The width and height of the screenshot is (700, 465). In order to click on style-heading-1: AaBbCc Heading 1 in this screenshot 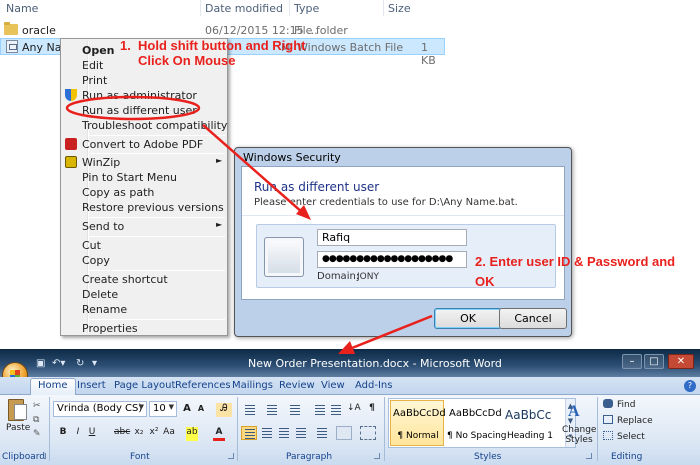, I will do `click(532, 423)`.